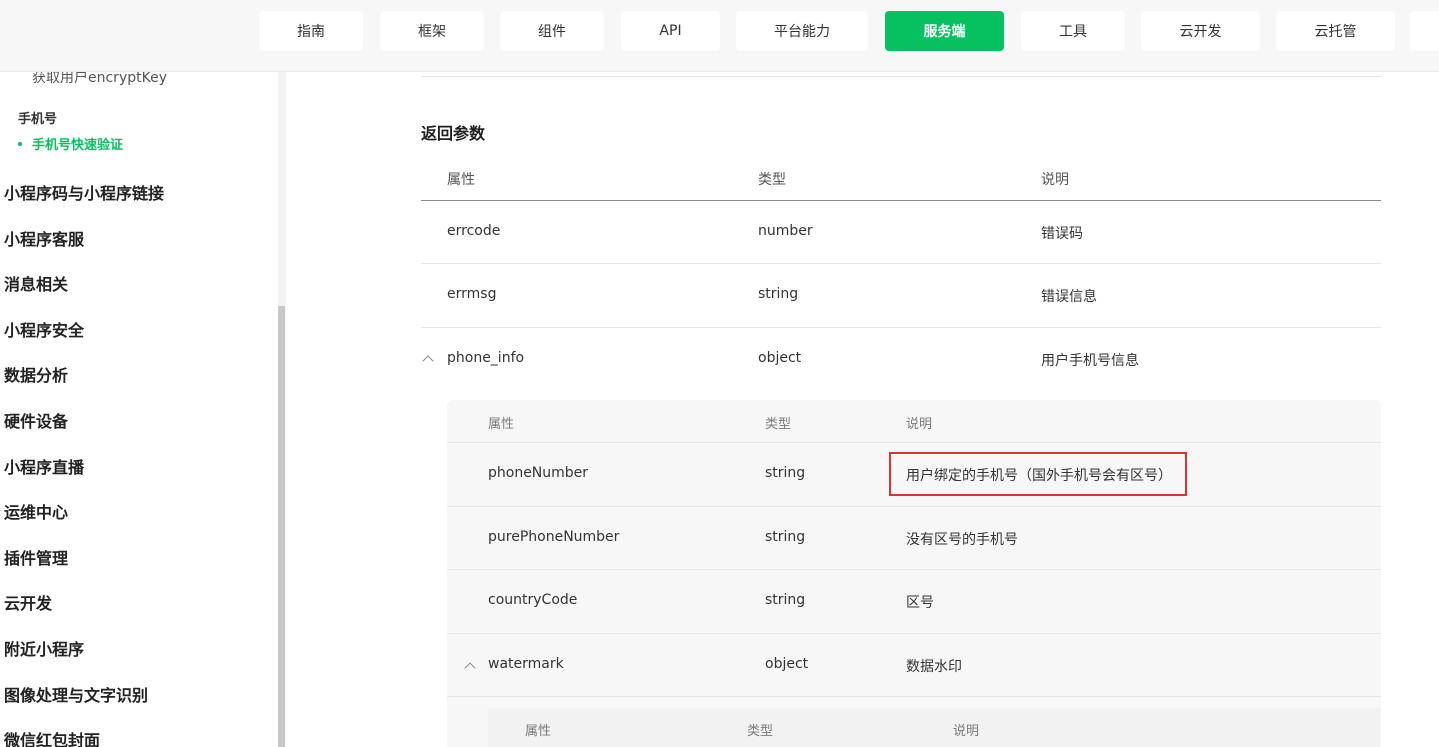 This screenshot has width=1439, height=747. Describe the element at coordinates (28, 602) in the screenshot. I see `sidebar-item-cloud-dev: 云开发` at that location.